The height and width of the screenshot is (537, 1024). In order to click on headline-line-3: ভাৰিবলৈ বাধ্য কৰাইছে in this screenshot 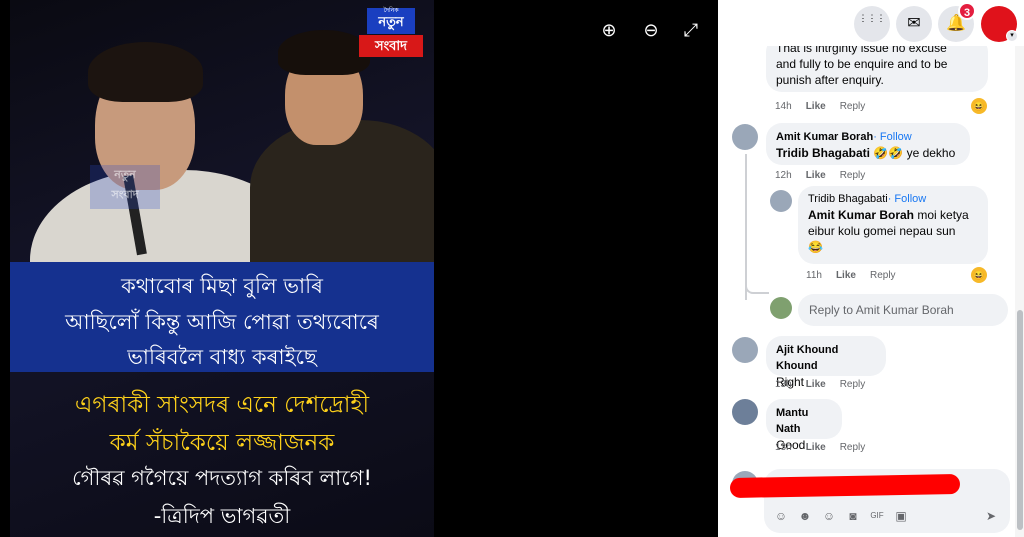, I will do `click(222, 357)`.